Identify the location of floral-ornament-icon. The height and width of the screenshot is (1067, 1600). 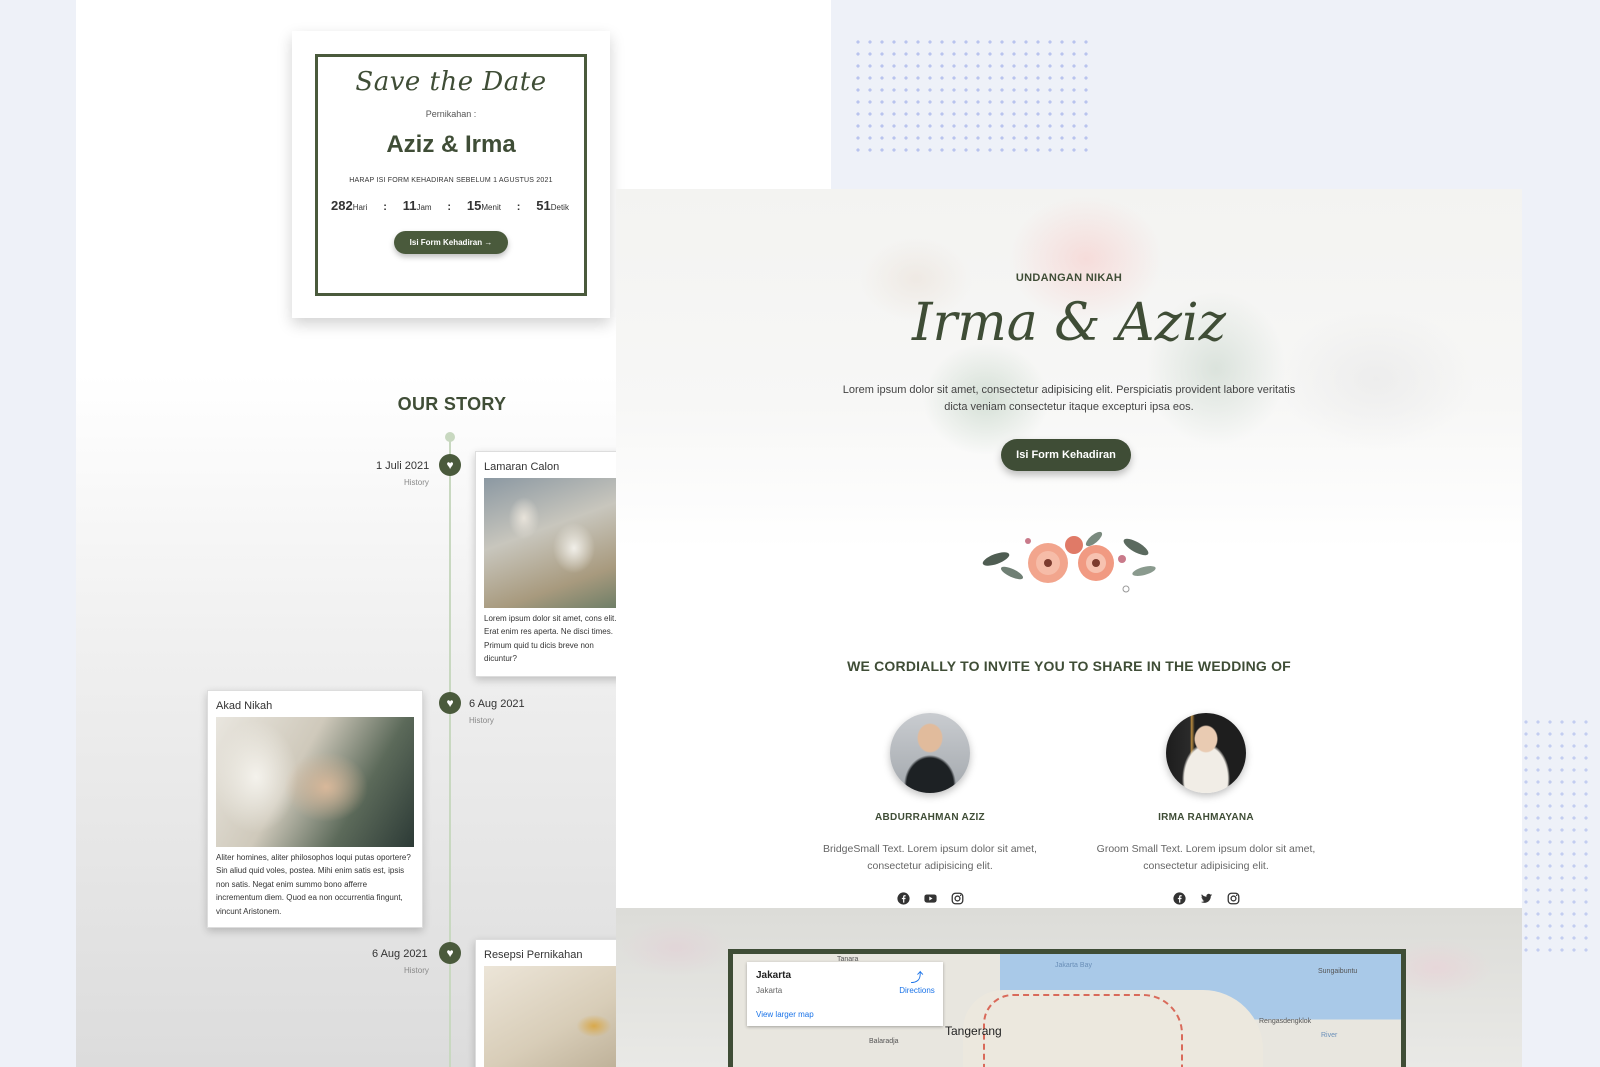
(1069, 562).